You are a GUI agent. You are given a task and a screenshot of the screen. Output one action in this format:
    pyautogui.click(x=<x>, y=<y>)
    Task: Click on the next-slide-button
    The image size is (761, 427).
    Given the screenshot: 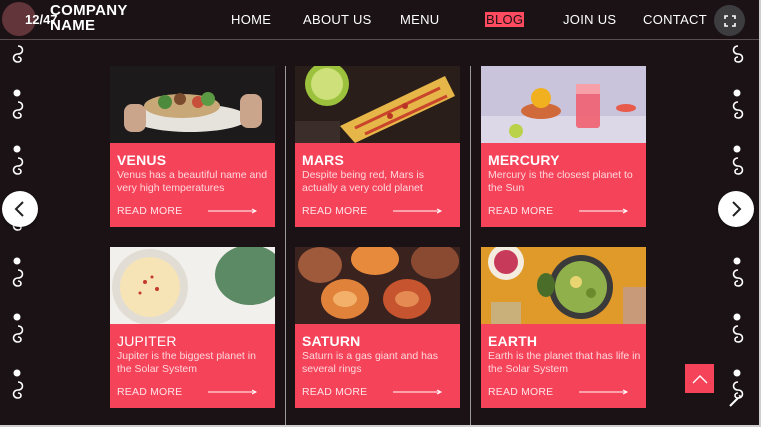 What is the action you would take?
    pyautogui.click(x=736, y=209)
    